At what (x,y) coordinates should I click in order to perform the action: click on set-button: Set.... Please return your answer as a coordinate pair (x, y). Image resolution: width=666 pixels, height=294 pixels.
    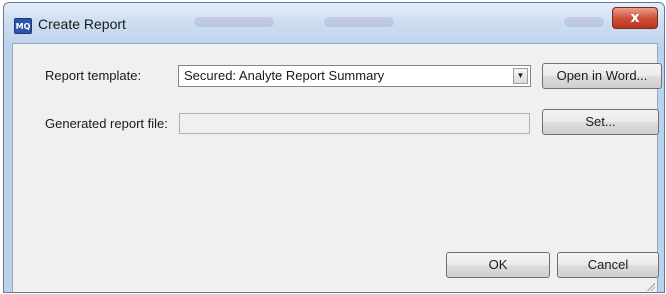
    Looking at the image, I should click on (600, 122).